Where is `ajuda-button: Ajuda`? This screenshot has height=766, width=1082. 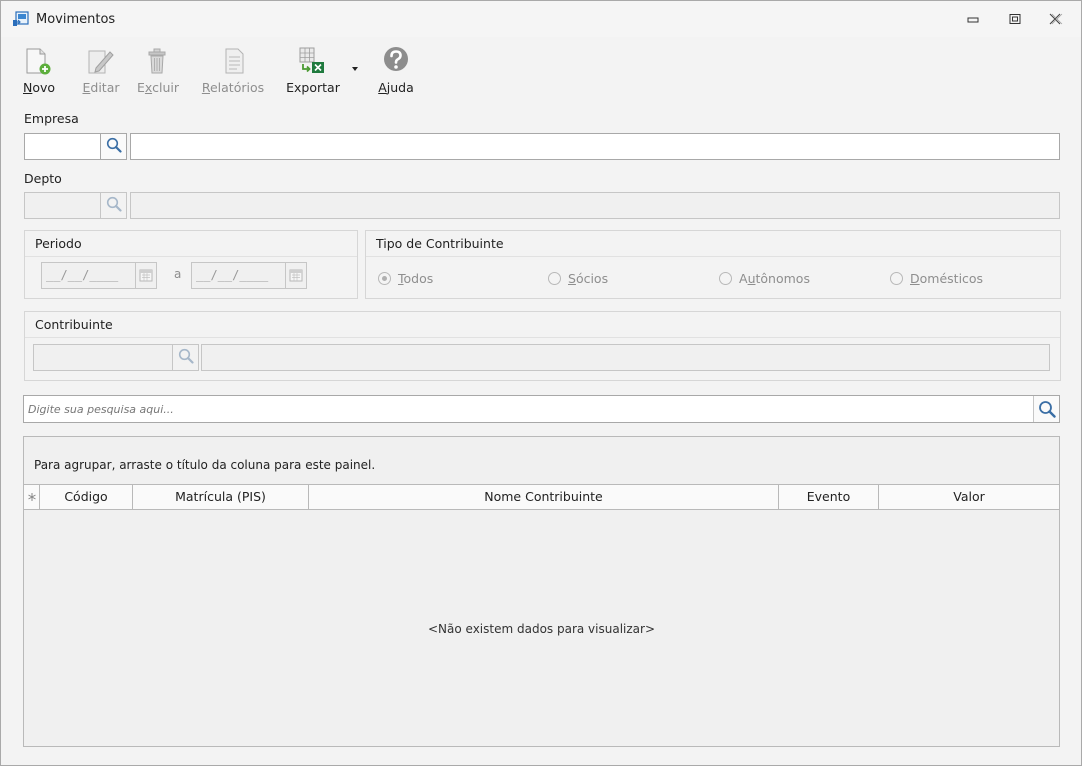 ajuda-button: Ajuda is located at coordinates (396, 70).